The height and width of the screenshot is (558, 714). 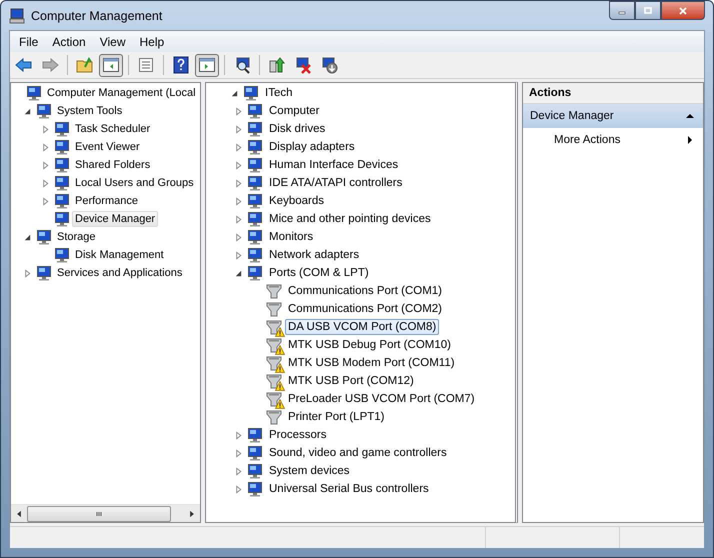 I want to click on tree-item: Task Scheduler, so click(x=113, y=129).